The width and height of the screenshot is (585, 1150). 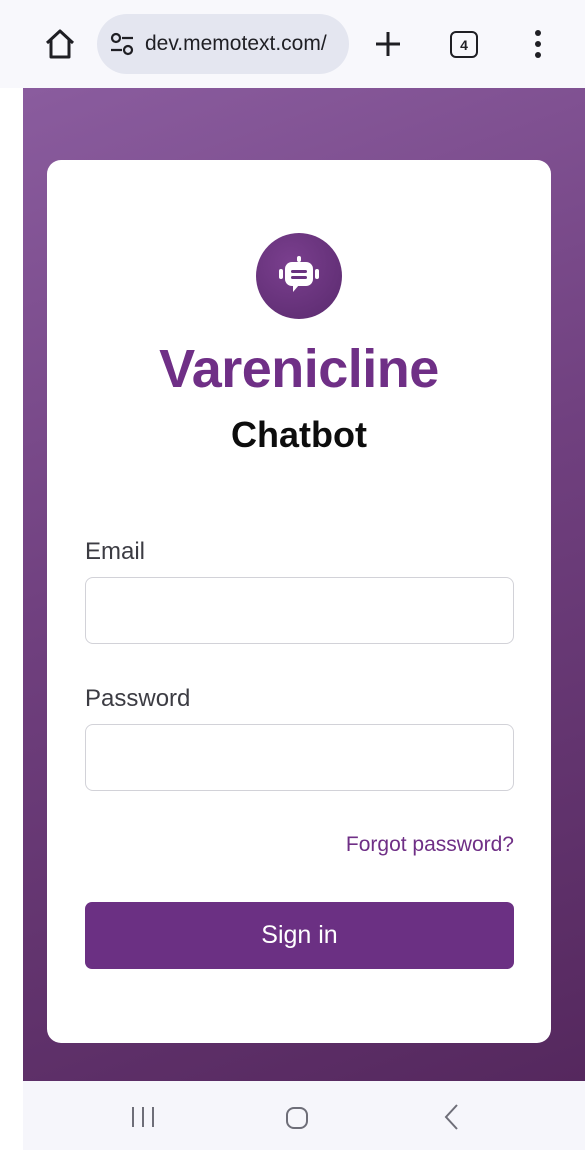 I want to click on more-vert-icon, so click(x=538, y=45).